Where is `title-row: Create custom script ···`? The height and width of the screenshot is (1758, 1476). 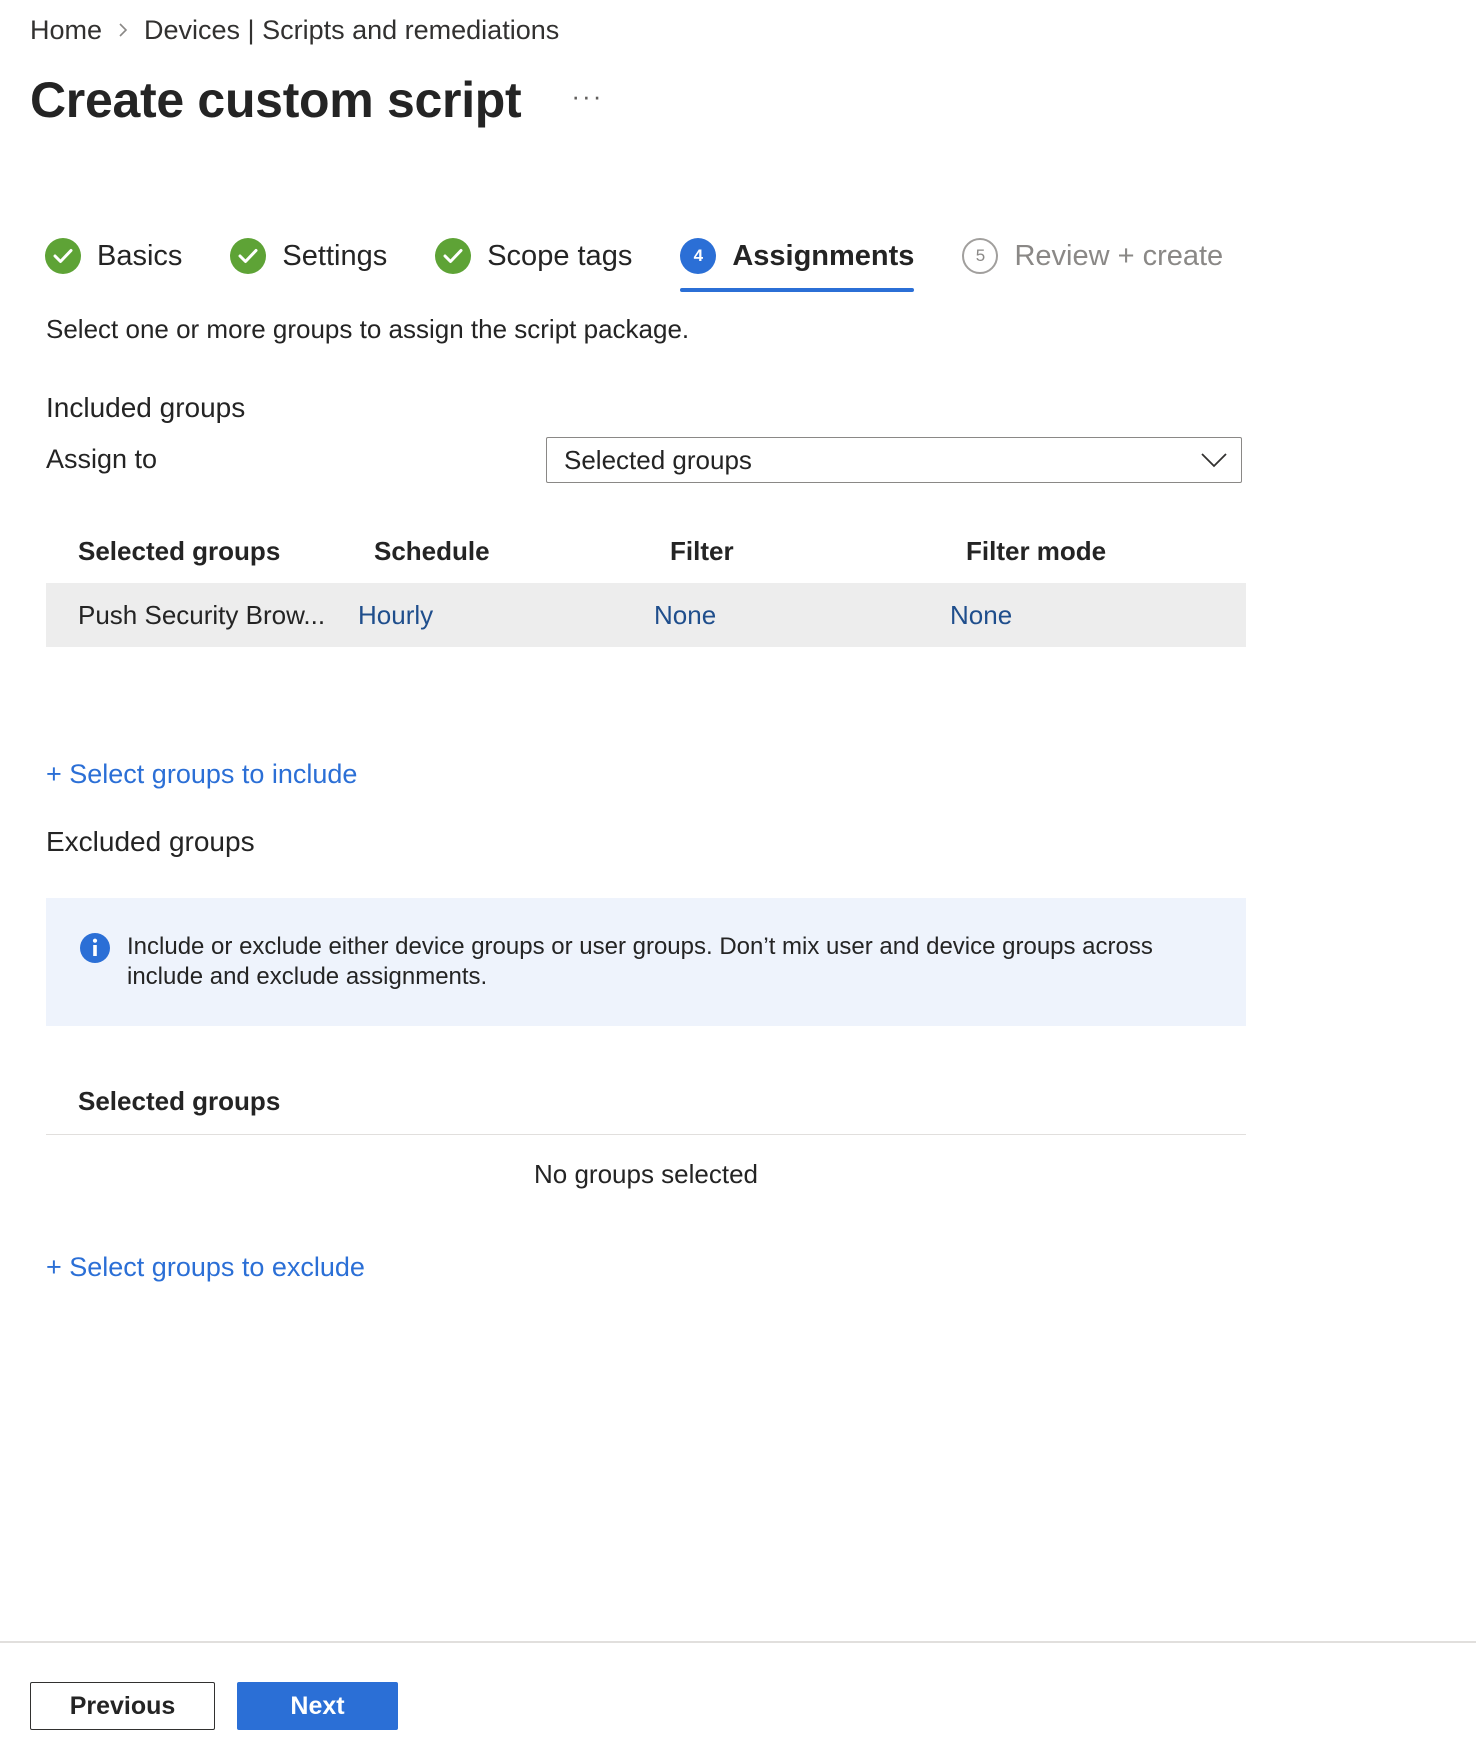
title-row: Create custom script ··· is located at coordinates (316, 100).